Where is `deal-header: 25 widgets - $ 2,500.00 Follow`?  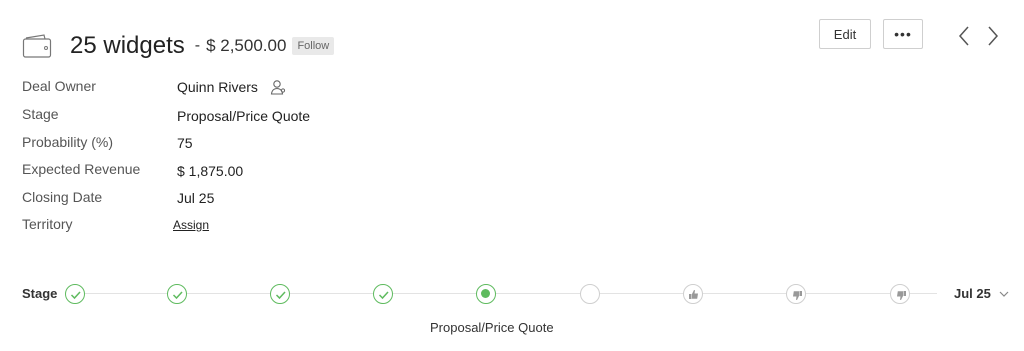 deal-header: 25 widgets - $ 2,500.00 Follow is located at coordinates (178, 46).